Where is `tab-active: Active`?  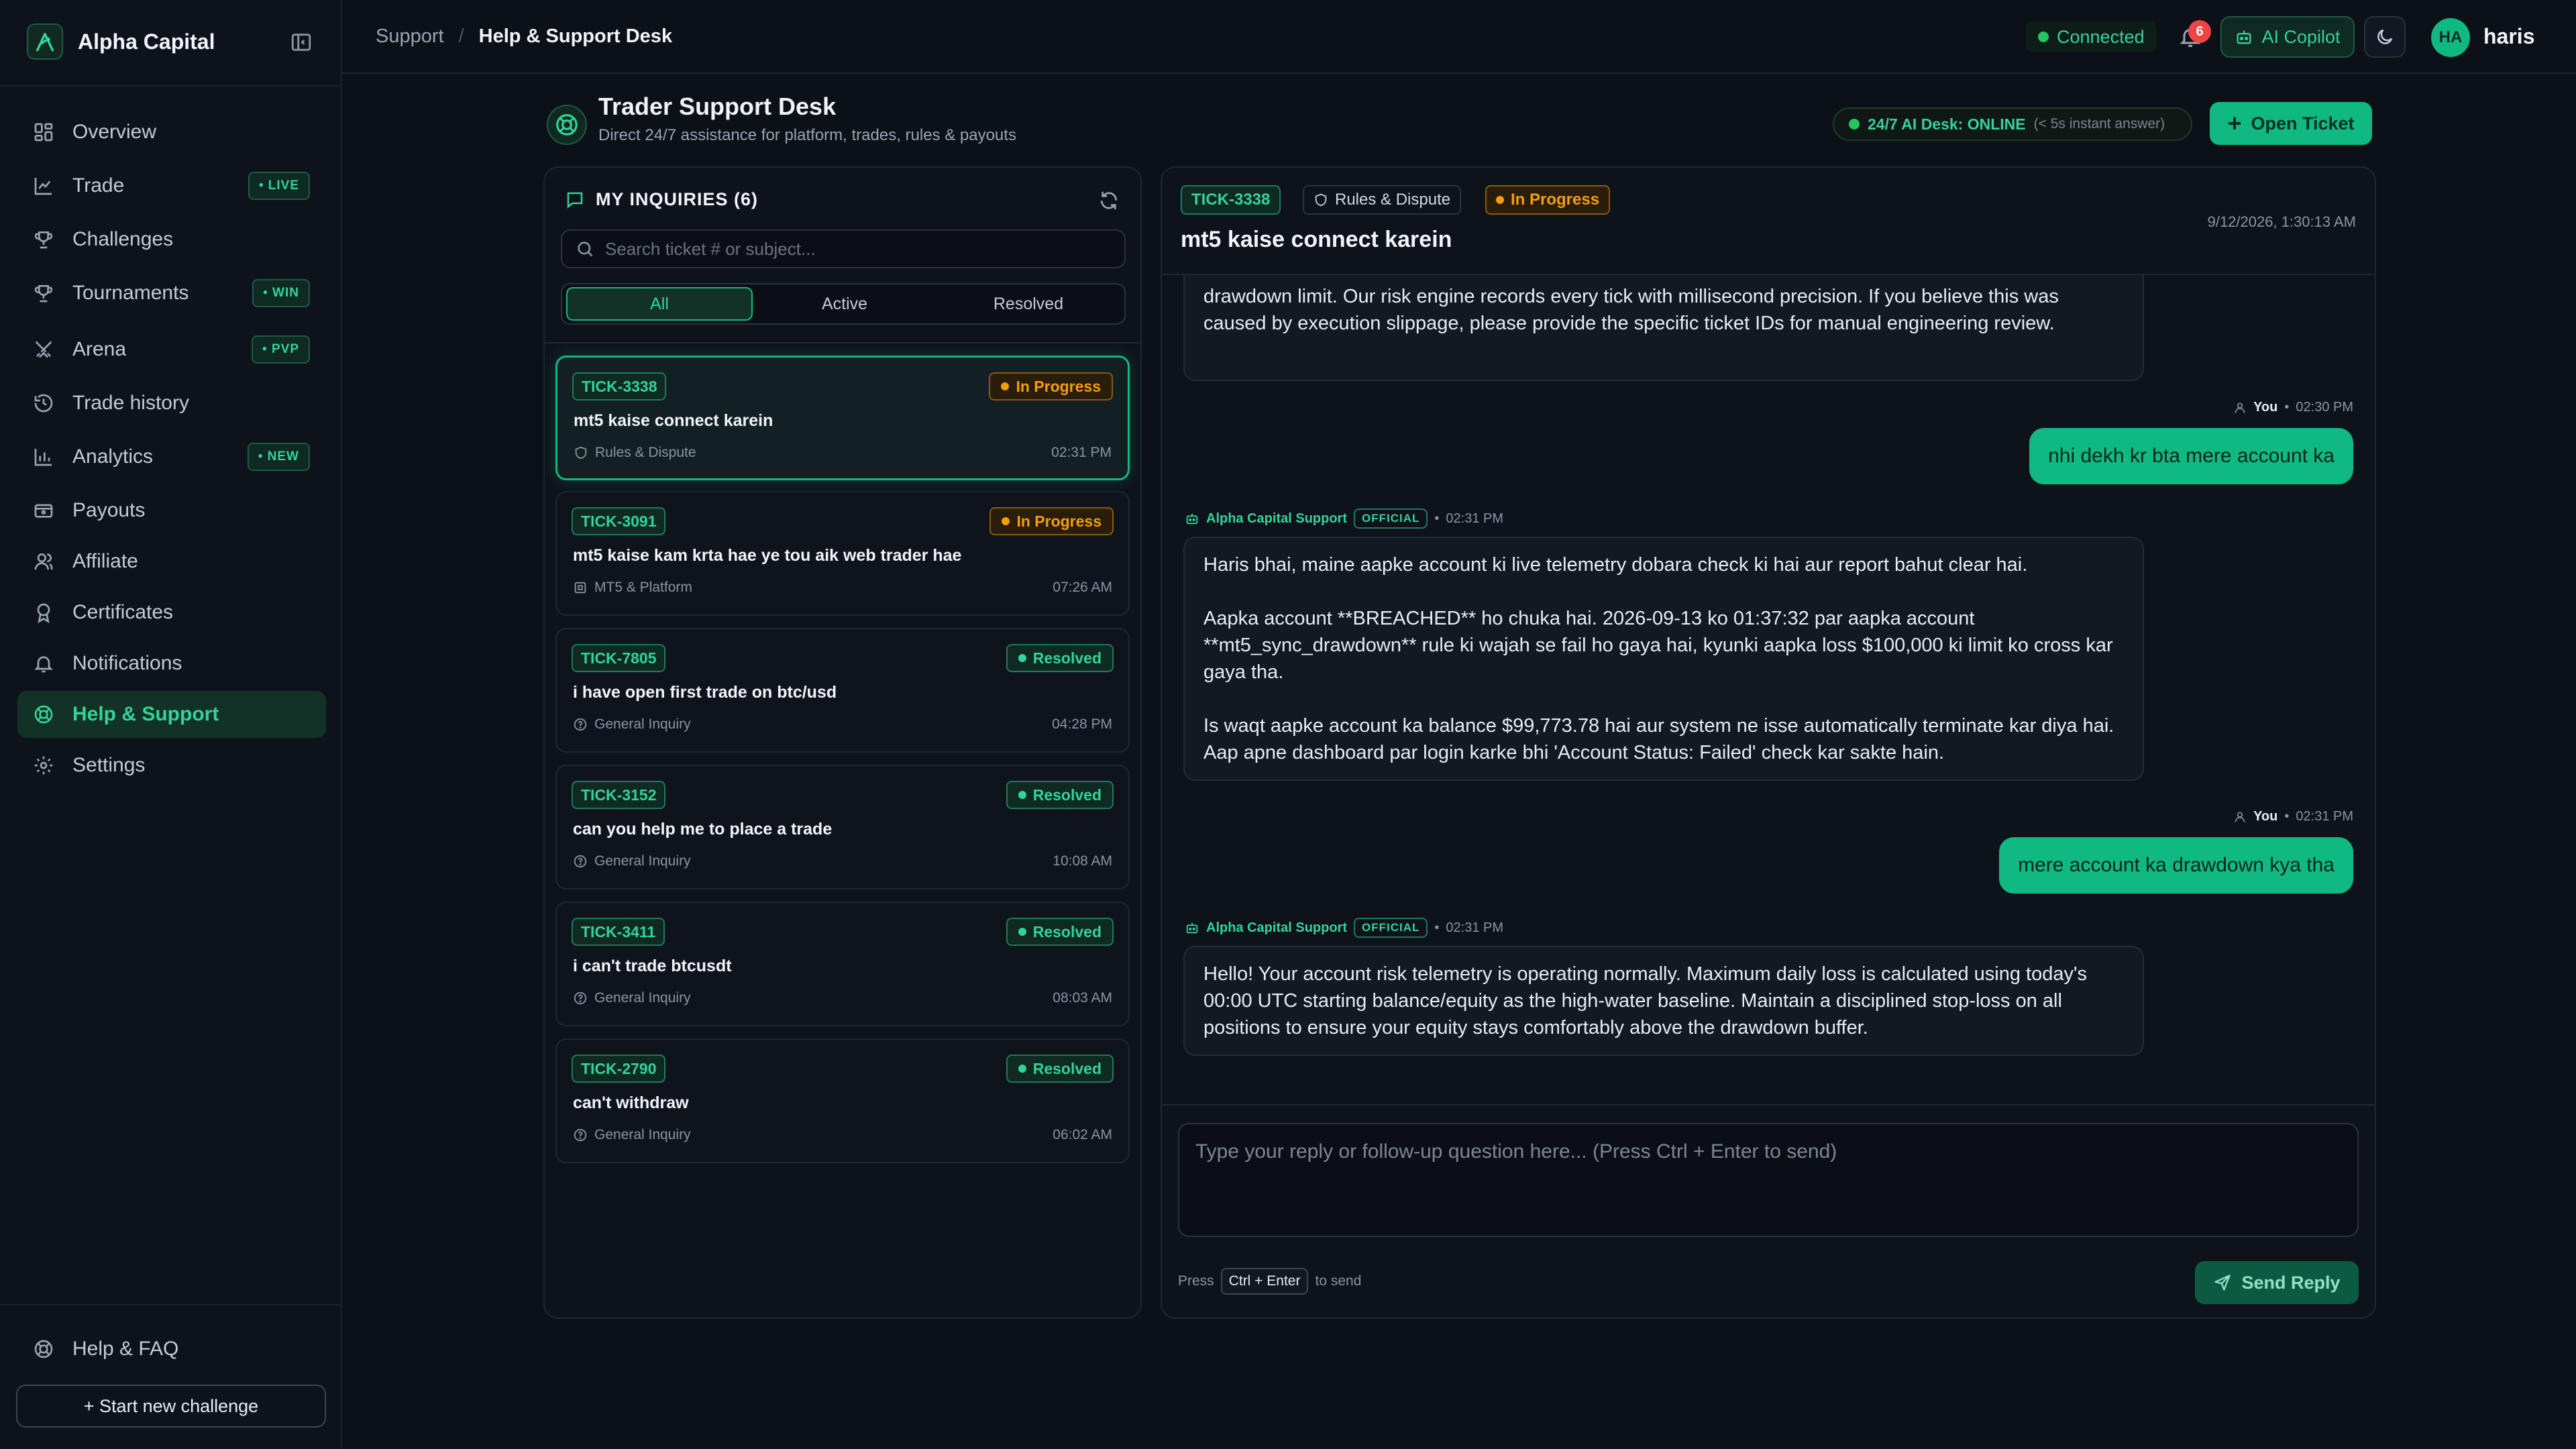 tab-active: Active is located at coordinates (844, 304).